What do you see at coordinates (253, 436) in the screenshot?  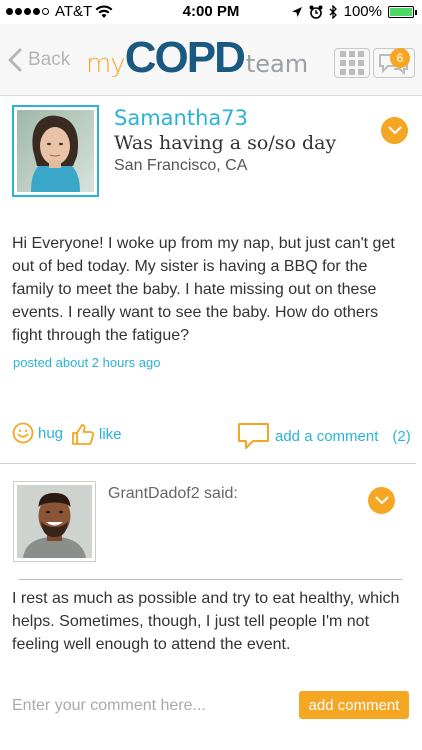 I see `speech-bubble-icon` at bounding box center [253, 436].